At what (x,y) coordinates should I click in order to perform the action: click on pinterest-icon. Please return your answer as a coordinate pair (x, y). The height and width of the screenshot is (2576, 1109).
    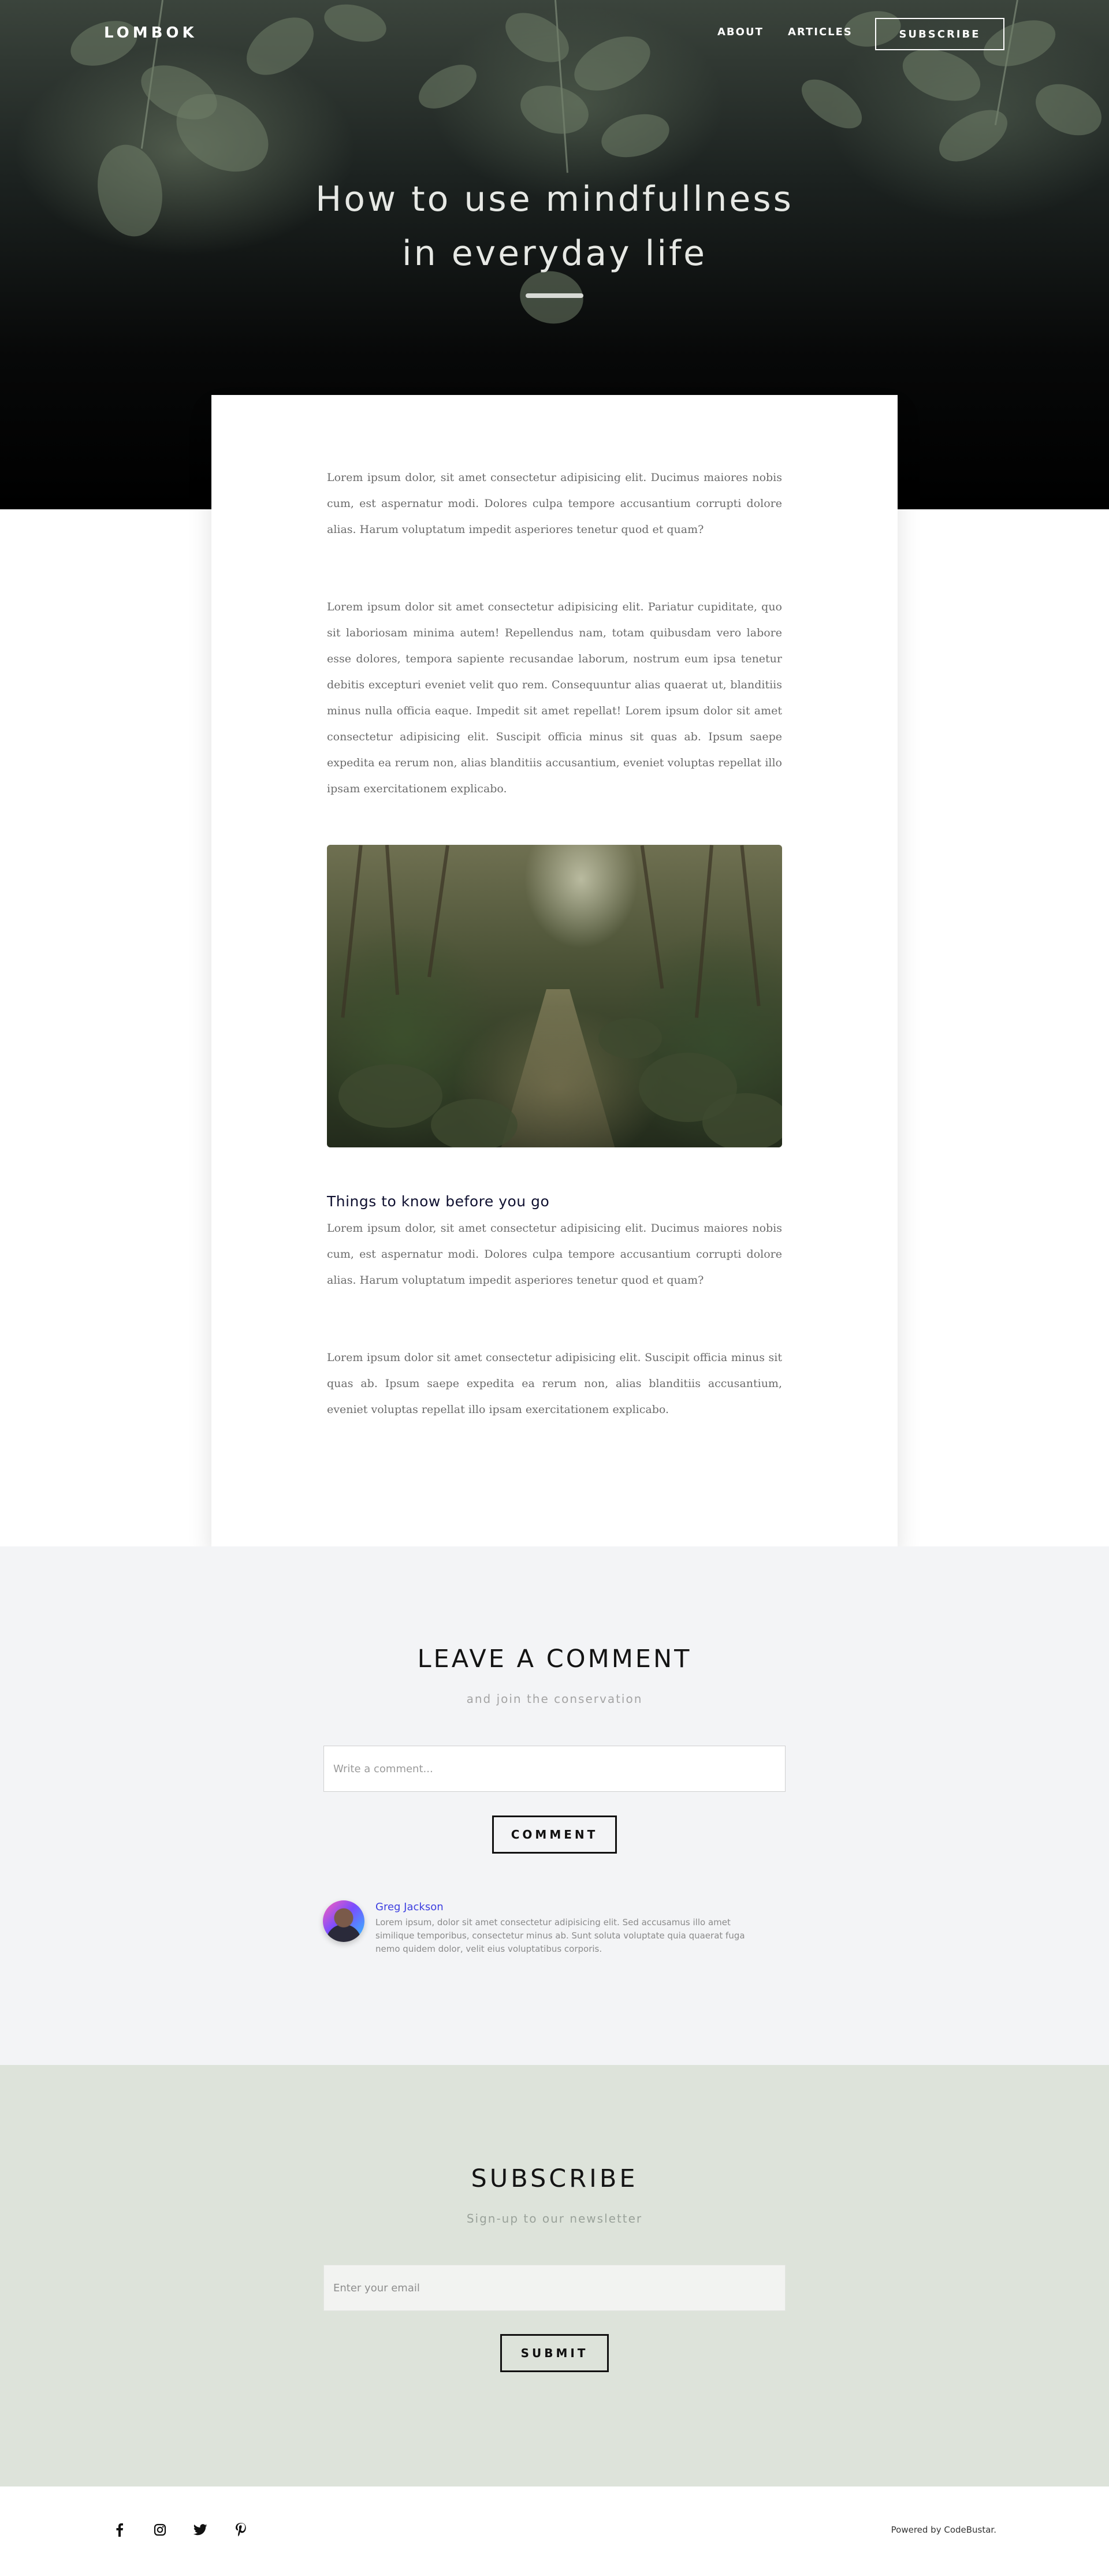
    Looking at the image, I should click on (241, 2529).